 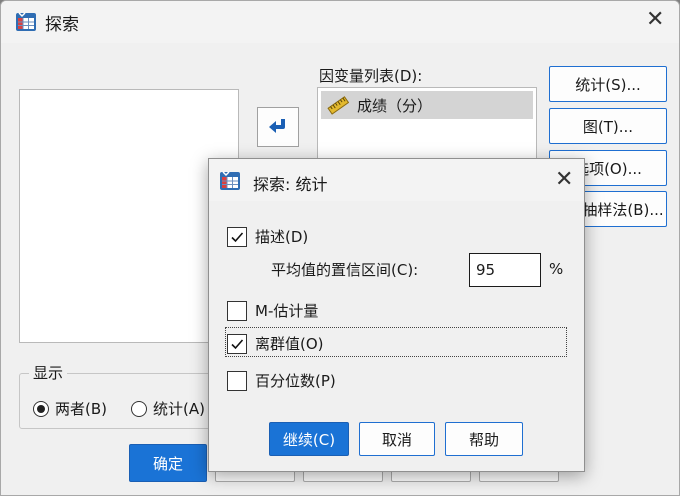 I want to click on percent-unit: %, so click(x=556, y=269).